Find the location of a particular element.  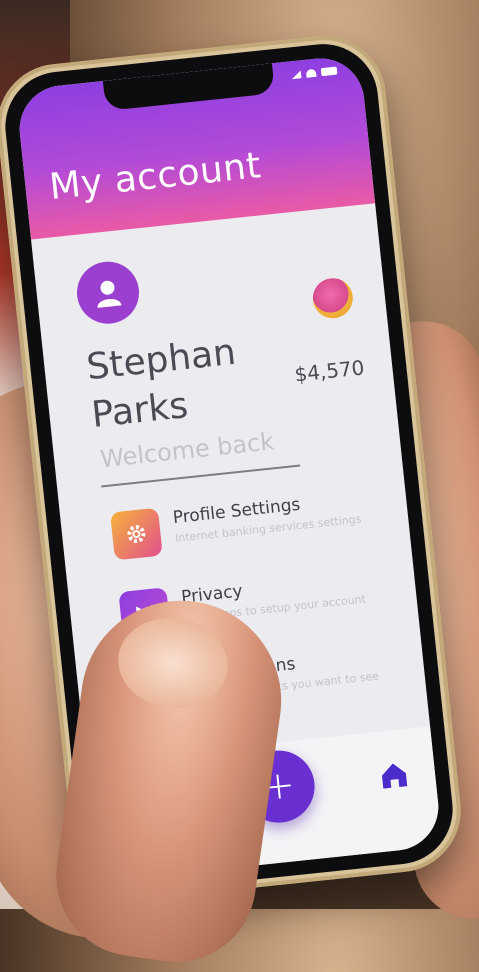

user-name: Stephan Parks is located at coordinates (163, 384).